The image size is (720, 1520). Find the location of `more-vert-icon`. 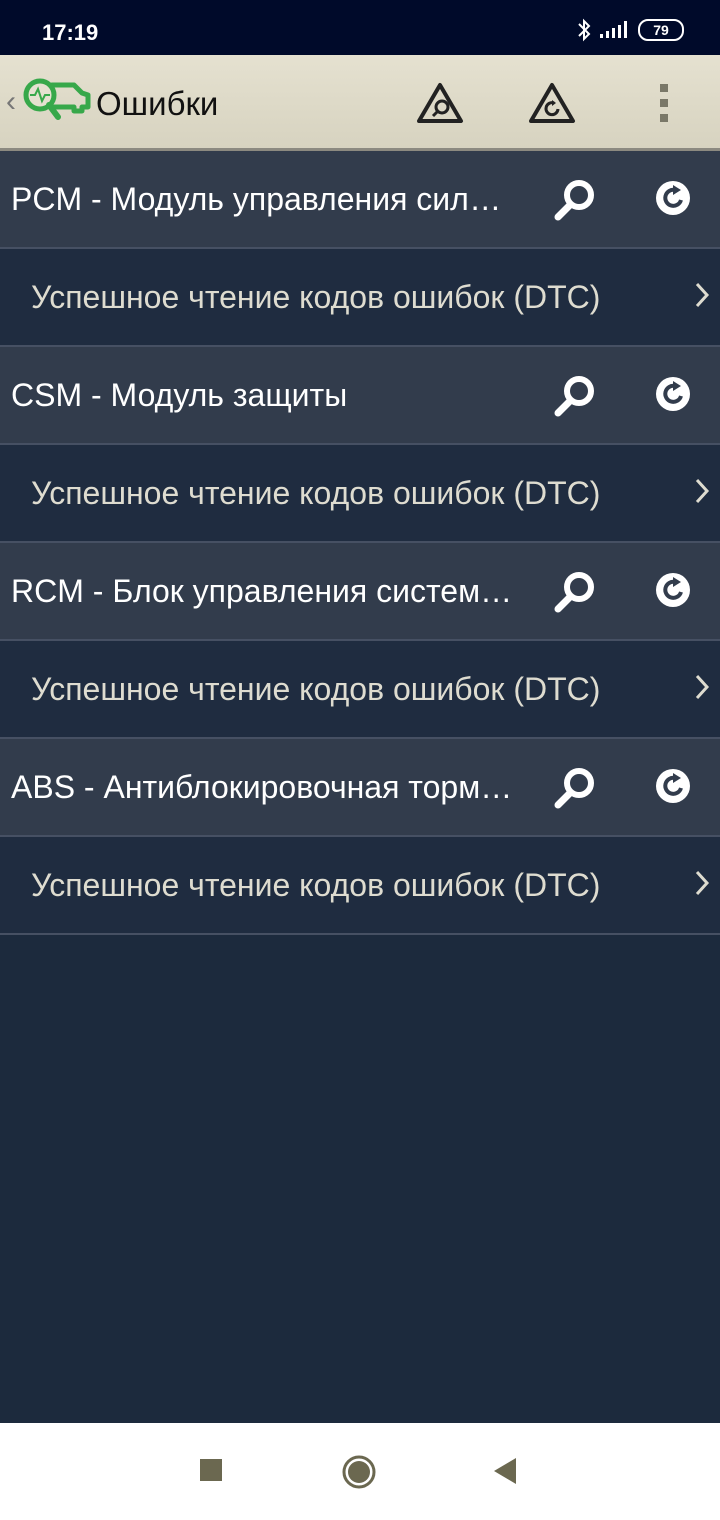

more-vert-icon is located at coordinates (664, 103).